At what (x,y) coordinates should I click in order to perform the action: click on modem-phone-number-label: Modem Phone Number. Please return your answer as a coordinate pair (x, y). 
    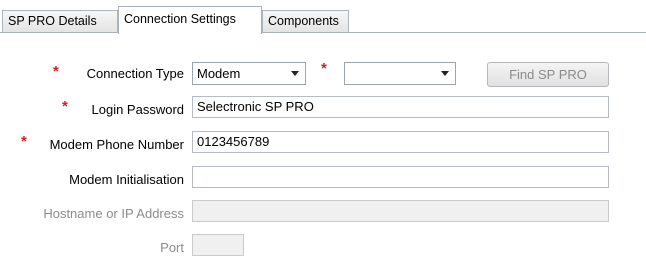
    Looking at the image, I should click on (116, 144).